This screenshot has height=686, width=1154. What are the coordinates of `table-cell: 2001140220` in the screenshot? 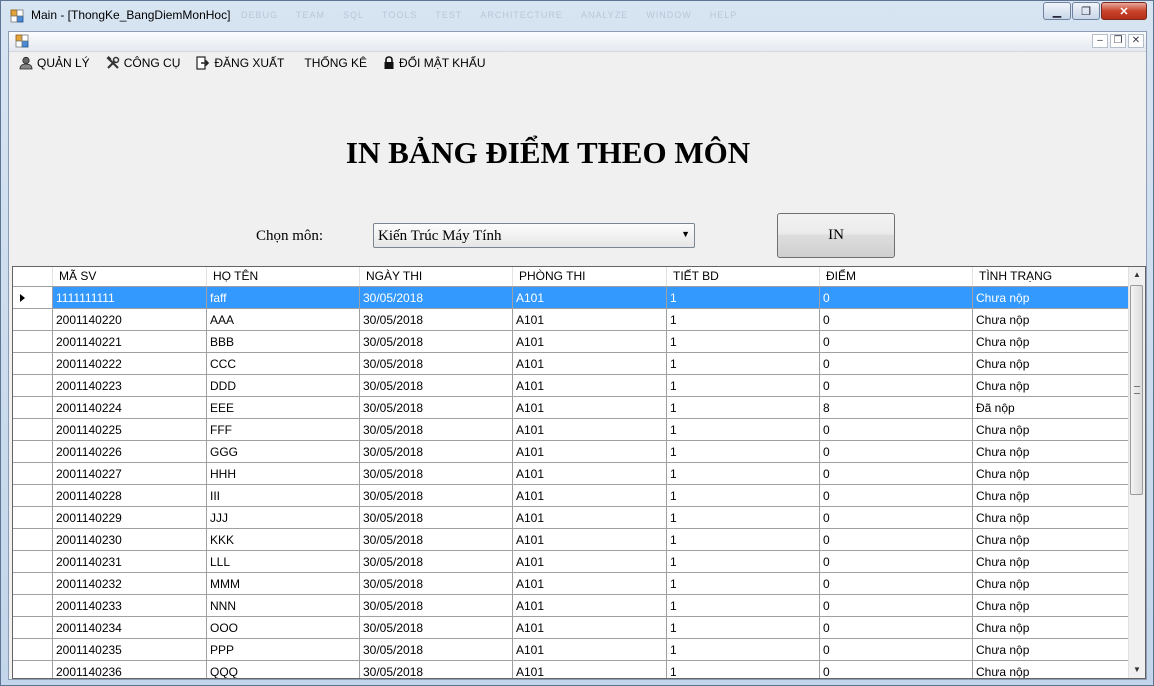 It's located at (130, 320).